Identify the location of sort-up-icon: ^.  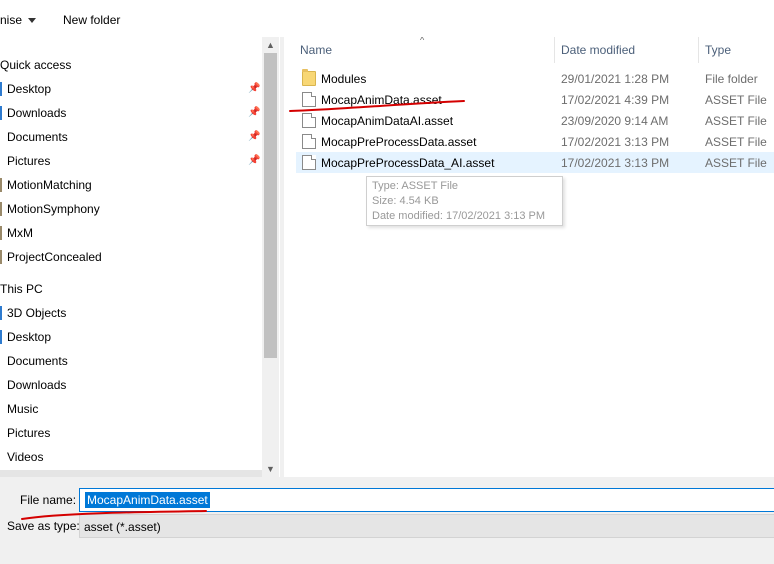
(422, 41).